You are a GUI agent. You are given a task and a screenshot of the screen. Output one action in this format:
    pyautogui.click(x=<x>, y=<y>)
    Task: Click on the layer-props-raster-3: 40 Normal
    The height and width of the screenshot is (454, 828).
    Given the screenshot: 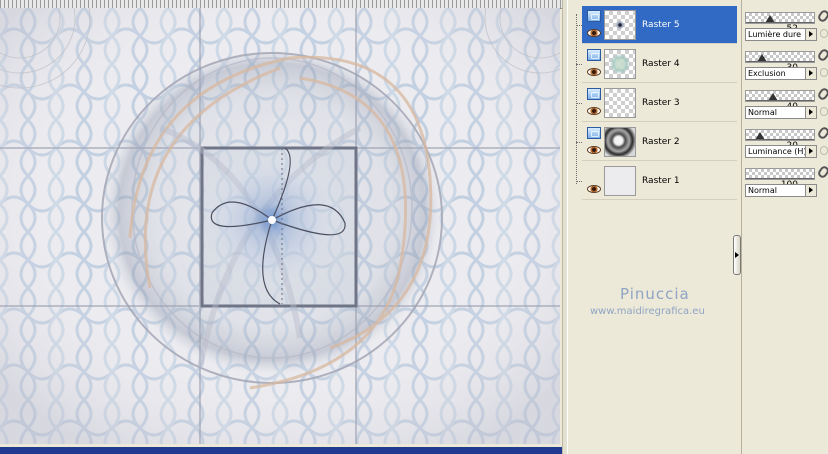 What is the action you would take?
    pyautogui.click(x=785, y=100)
    